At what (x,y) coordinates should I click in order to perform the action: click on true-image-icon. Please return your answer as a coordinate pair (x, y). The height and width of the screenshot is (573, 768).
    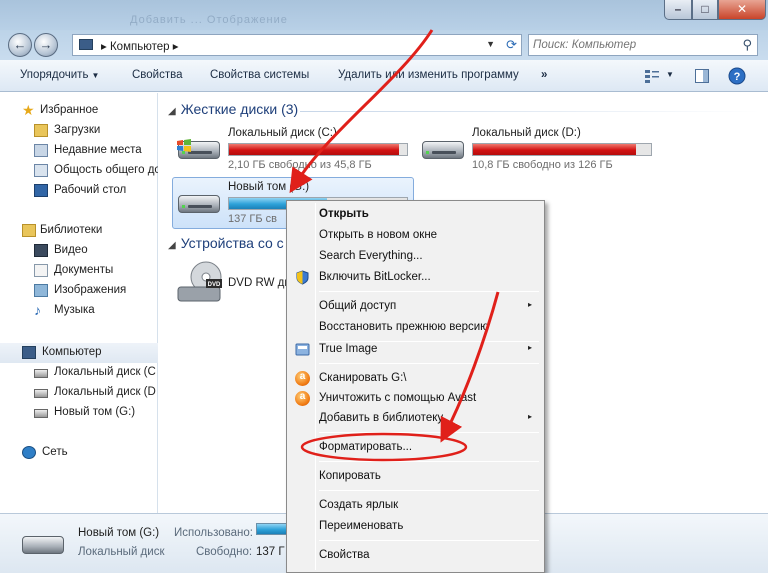
    Looking at the image, I should click on (302, 349).